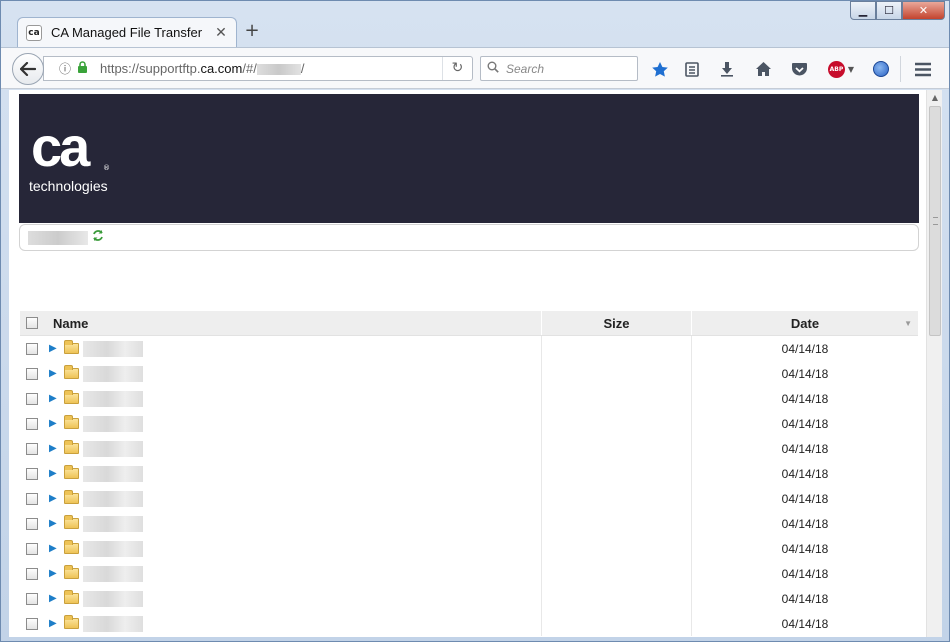  Describe the element at coordinates (292, 323) in the screenshot. I see `column-header-name: Name` at that location.